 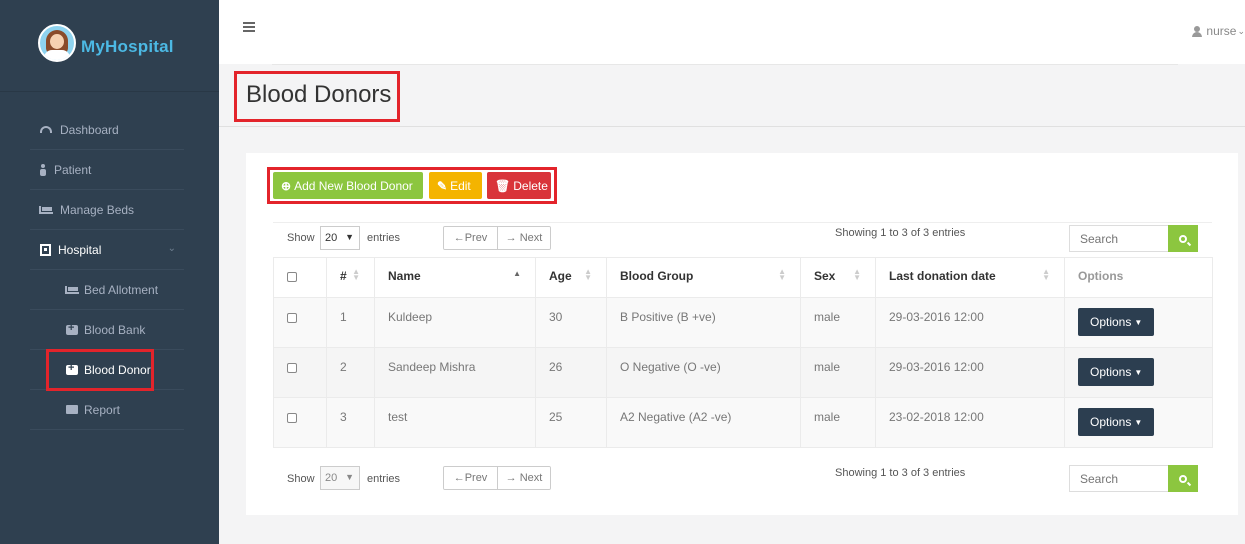 I want to click on entries-label: entries, so click(x=384, y=238).